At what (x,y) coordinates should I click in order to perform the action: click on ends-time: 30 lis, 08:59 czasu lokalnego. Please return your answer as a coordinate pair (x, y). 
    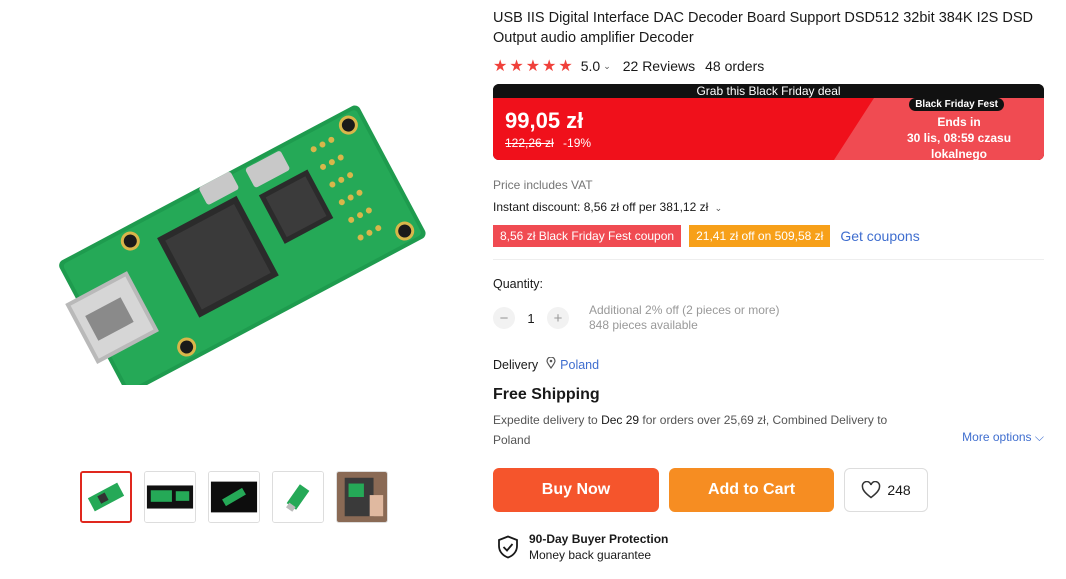
    Looking at the image, I should click on (959, 145).